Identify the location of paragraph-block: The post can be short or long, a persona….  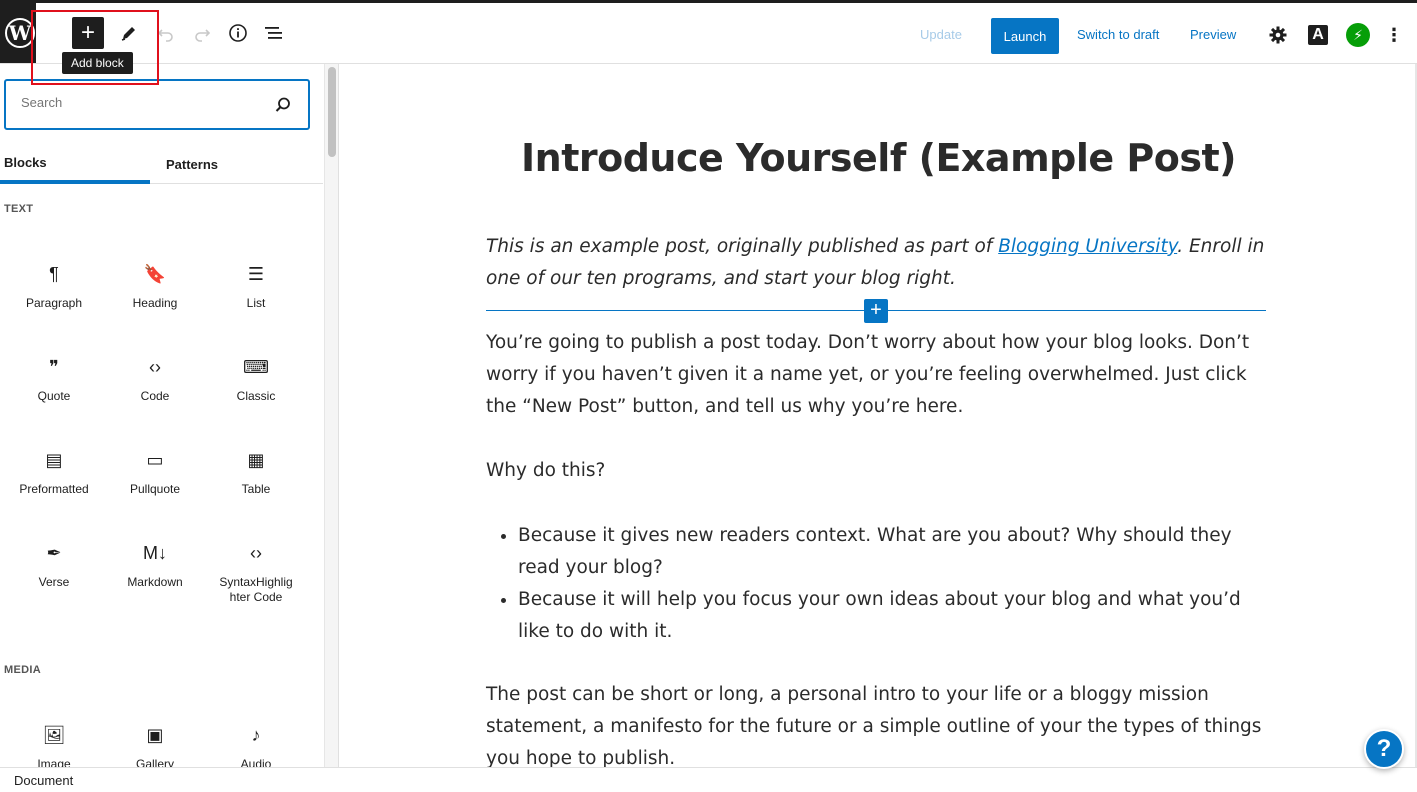
(878, 723).